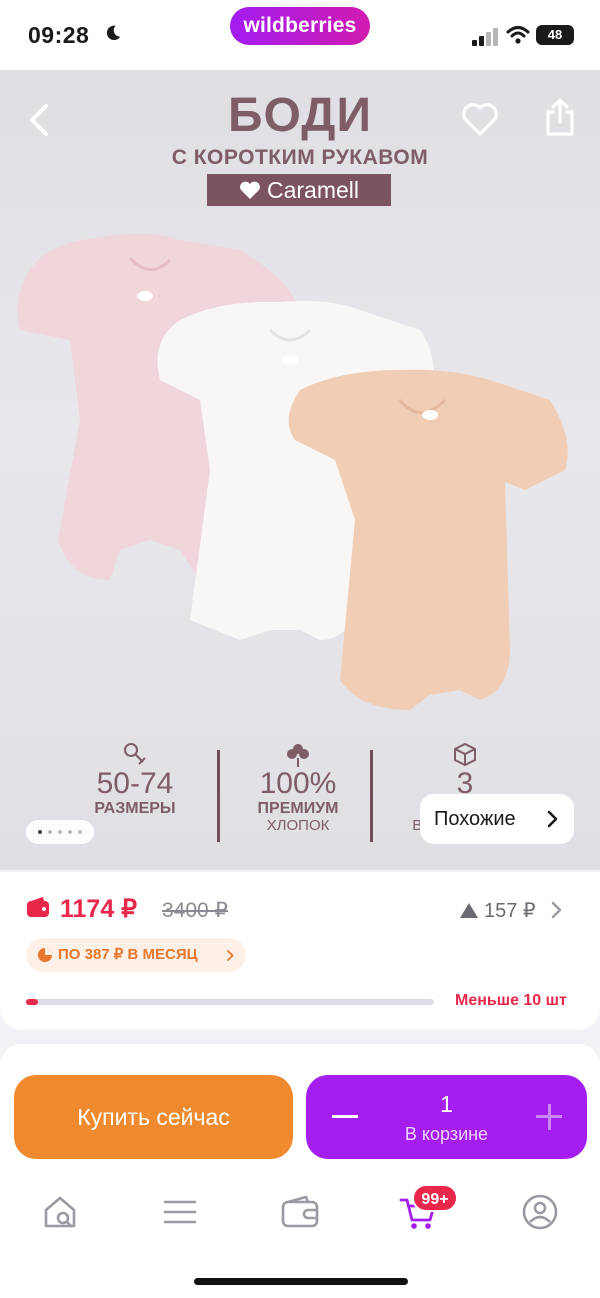 This screenshot has height=1298, width=600. I want to click on cart-quantity: 1, so click(446, 1104).